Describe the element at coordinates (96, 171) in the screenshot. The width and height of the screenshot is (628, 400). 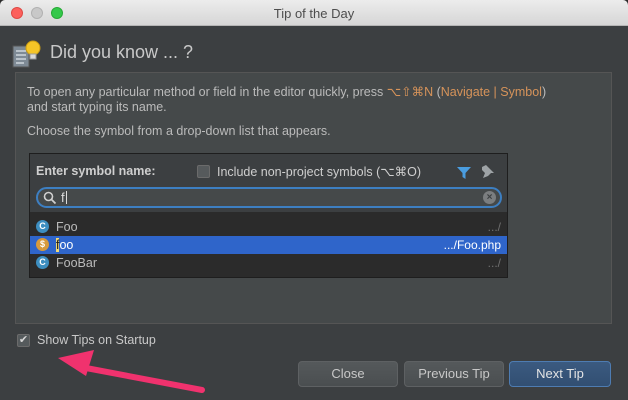
I see `enter-symbol-label: Enter symbol name:` at that location.